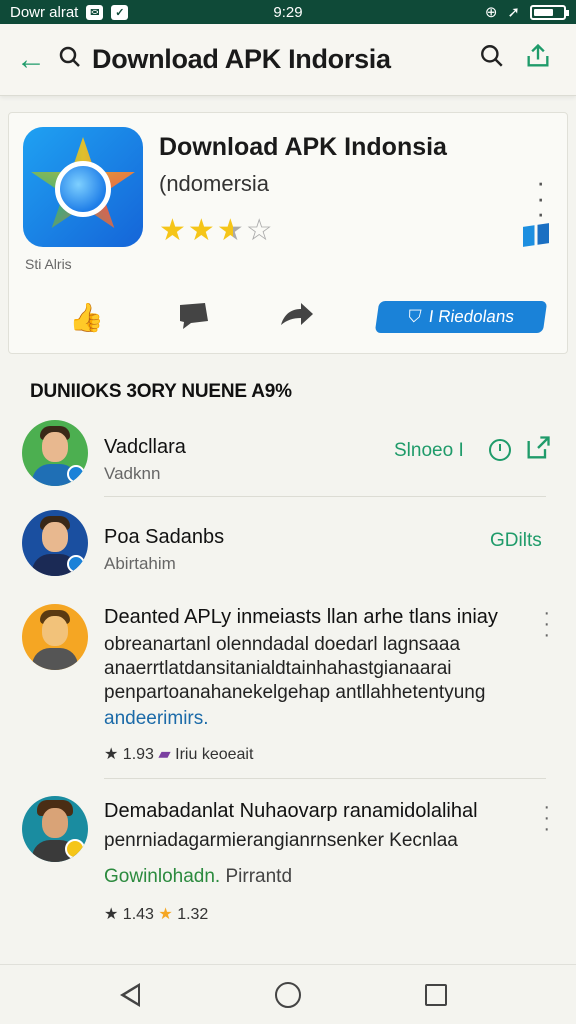 The height and width of the screenshot is (1024, 576). Describe the element at coordinates (86, 317) in the screenshot. I see `thumbs-up-icon: 👍` at that location.